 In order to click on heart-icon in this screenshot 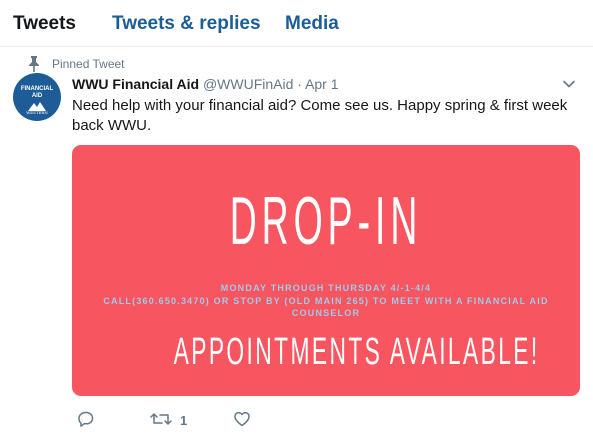, I will do `click(242, 419)`.